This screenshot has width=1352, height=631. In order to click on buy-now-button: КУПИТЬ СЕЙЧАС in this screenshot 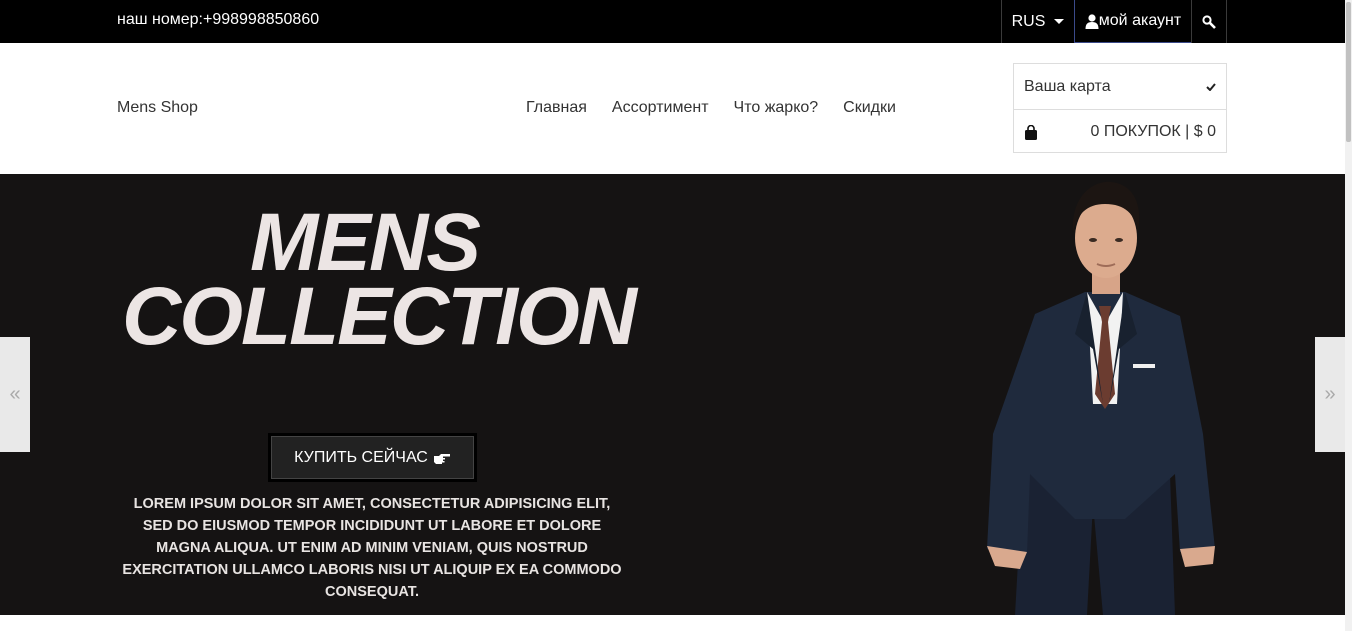, I will do `click(372, 457)`.